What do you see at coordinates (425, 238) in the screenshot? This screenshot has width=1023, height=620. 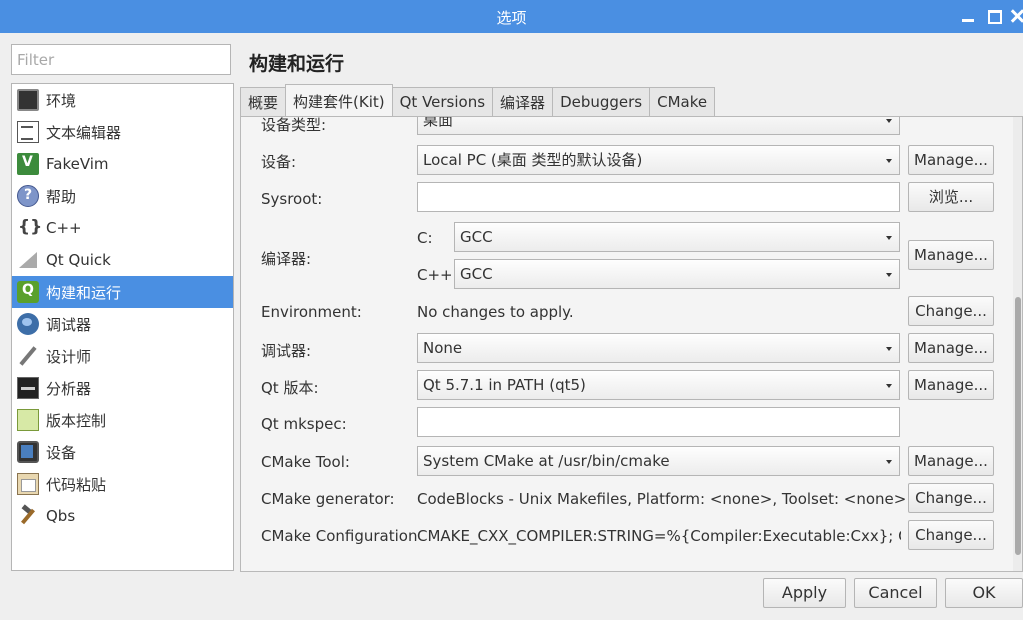 I see `compiler-c-label: C:` at bounding box center [425, 238].